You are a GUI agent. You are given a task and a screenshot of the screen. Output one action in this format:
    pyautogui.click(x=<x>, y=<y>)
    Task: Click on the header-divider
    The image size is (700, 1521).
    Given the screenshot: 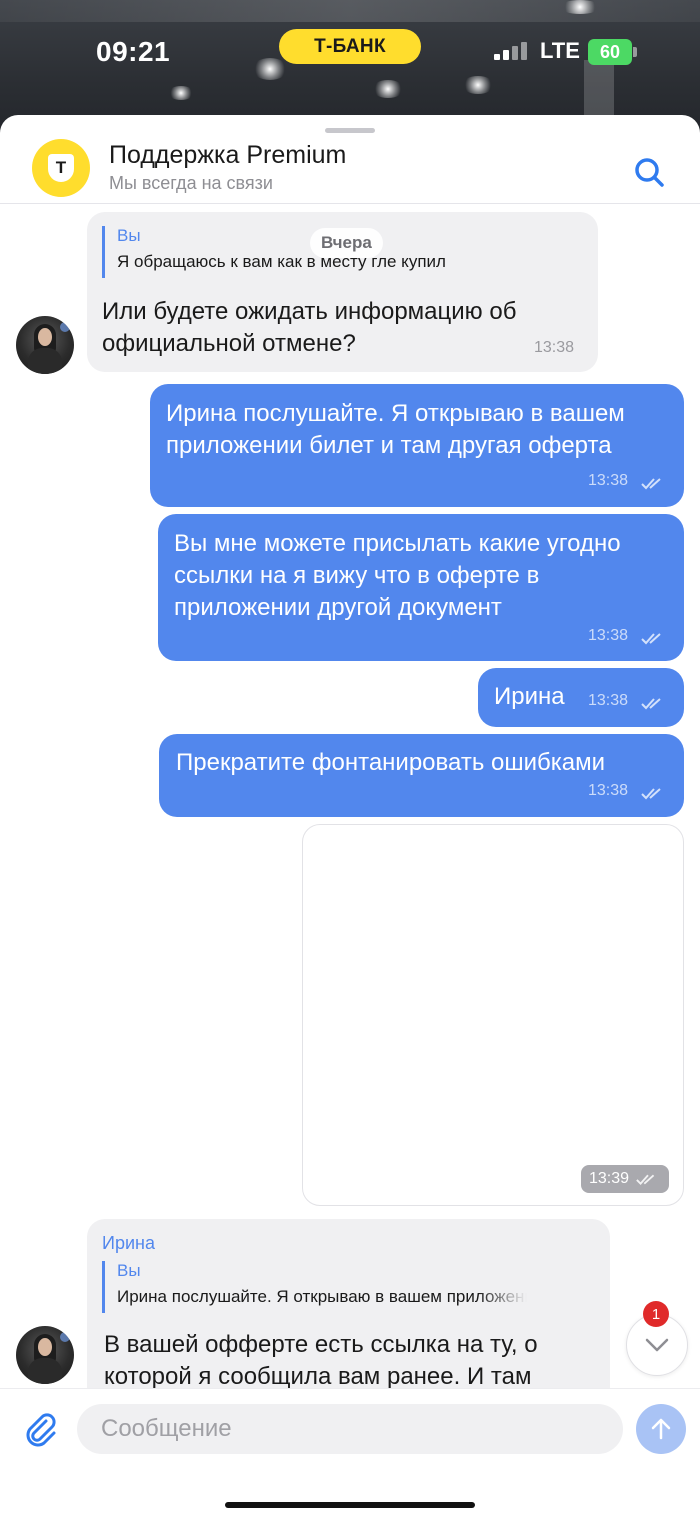 What is the action you would take?
    pyautogui.click(x=350, y=203)
    